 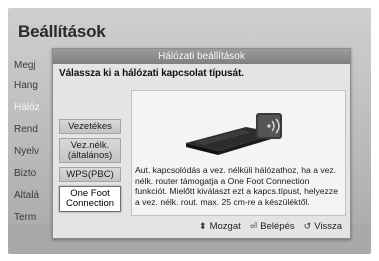 I want to click on updown-arrows-icon: ⬍, so click(x=203, y=226).